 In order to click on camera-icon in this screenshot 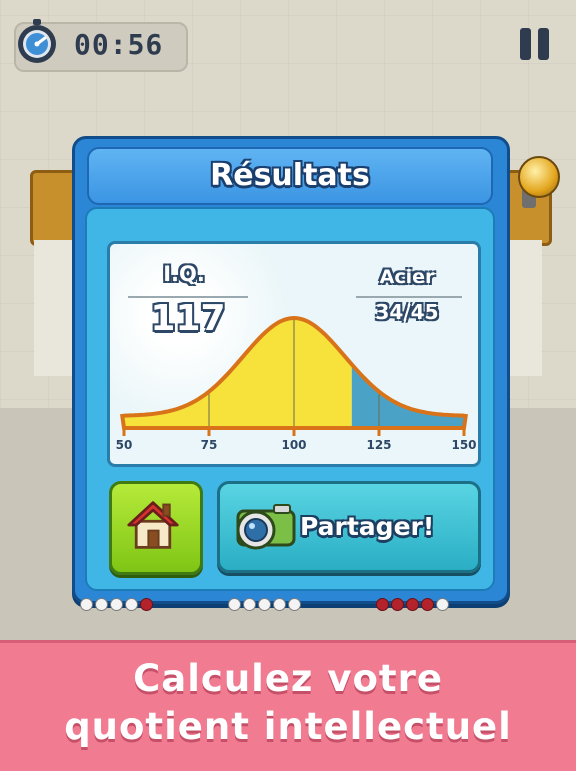, I will do `click(266, 527)`.